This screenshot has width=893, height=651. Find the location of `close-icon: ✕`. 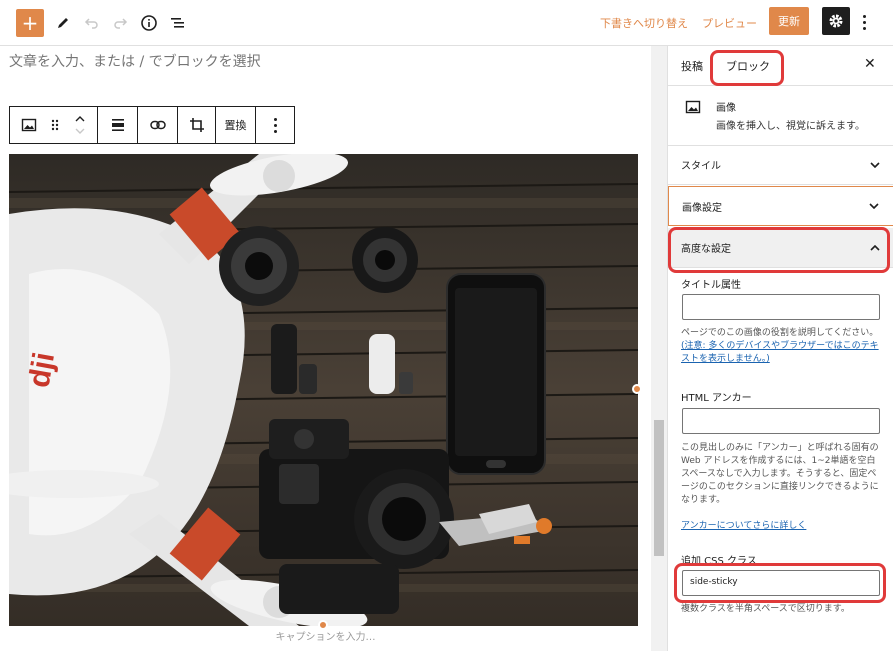

close-icon: ✕ is located at coordinates (870, 64).